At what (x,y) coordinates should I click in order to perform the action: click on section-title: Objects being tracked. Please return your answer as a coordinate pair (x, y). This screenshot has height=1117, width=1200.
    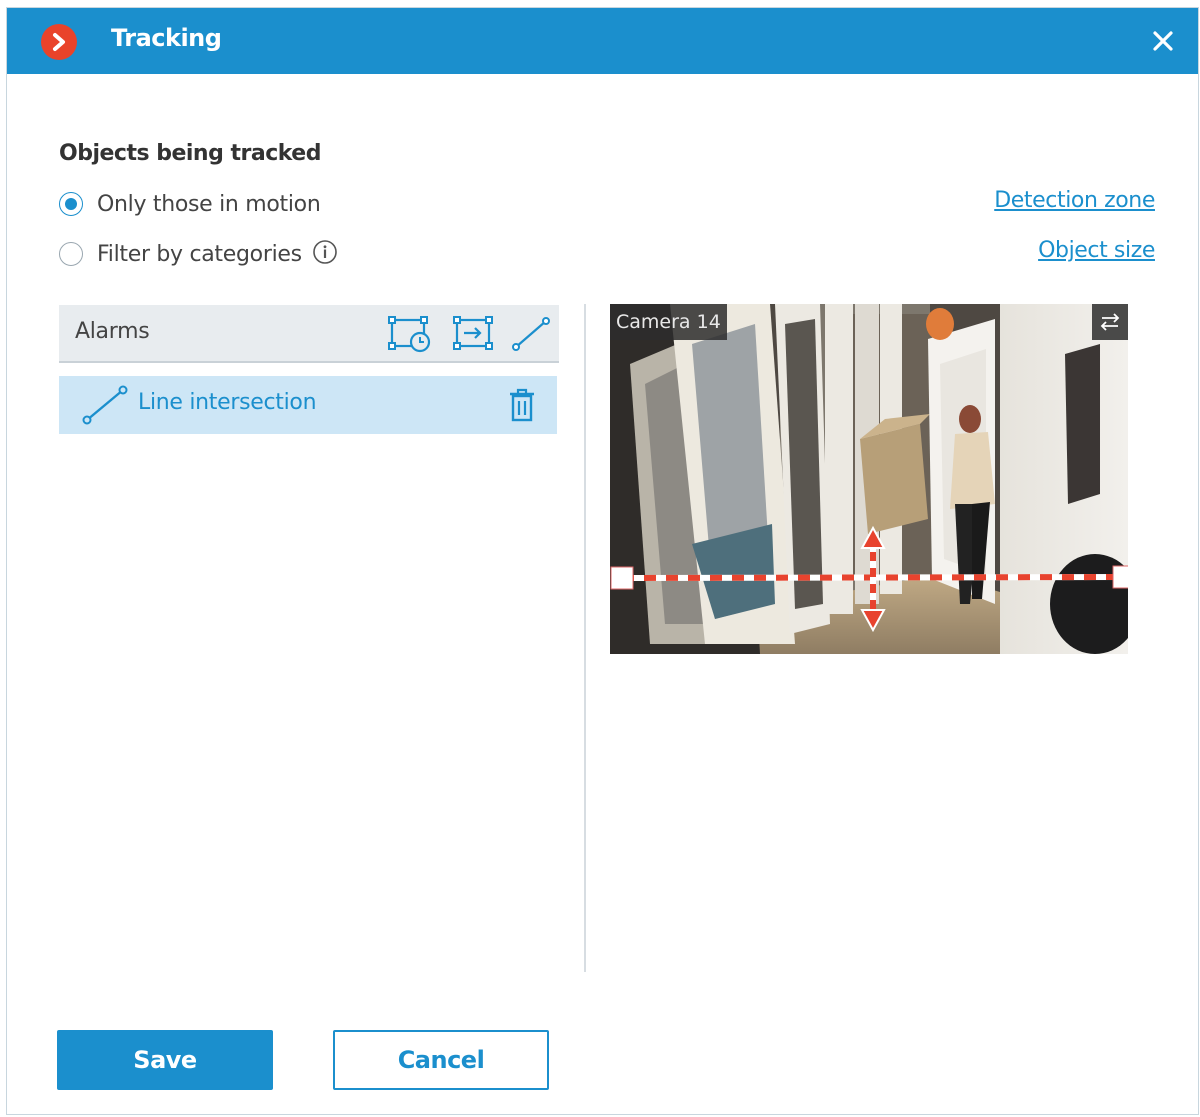
    Looking at the image, I should click on (190, 153).